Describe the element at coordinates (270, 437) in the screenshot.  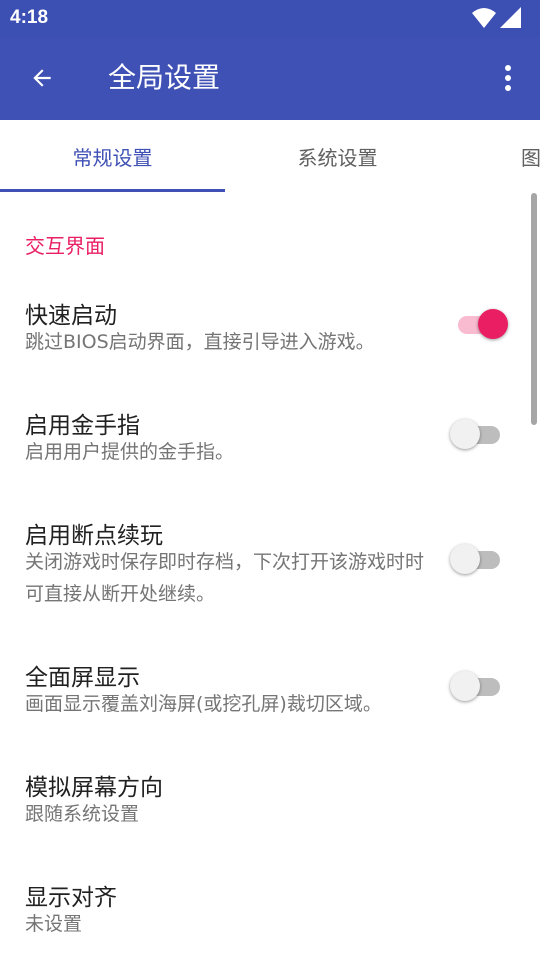
I see `pref-cheats: 启用金手指 启用用户提供的金手指。` at that location.